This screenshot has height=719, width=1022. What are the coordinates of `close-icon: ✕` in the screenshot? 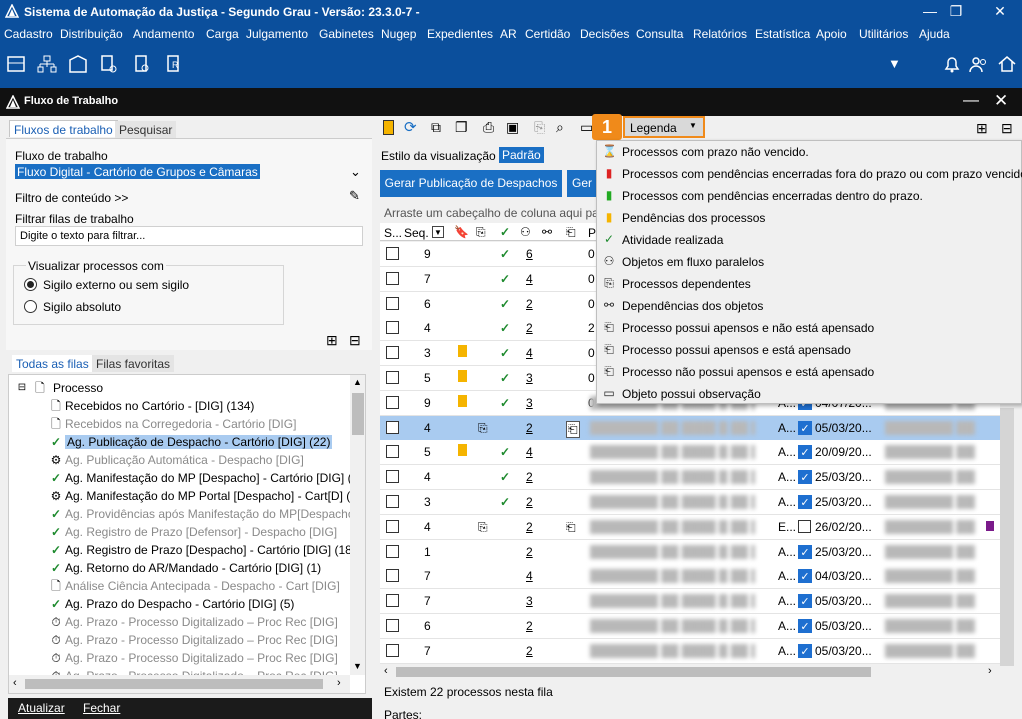 It's located at (1000, 12).